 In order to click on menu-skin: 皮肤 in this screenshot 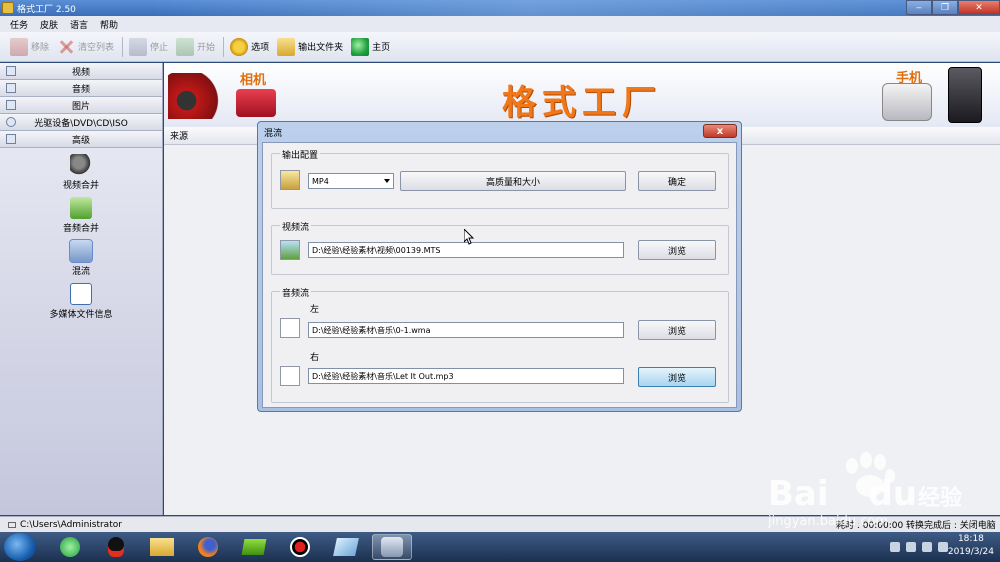, I will do `click(49, 24)`.